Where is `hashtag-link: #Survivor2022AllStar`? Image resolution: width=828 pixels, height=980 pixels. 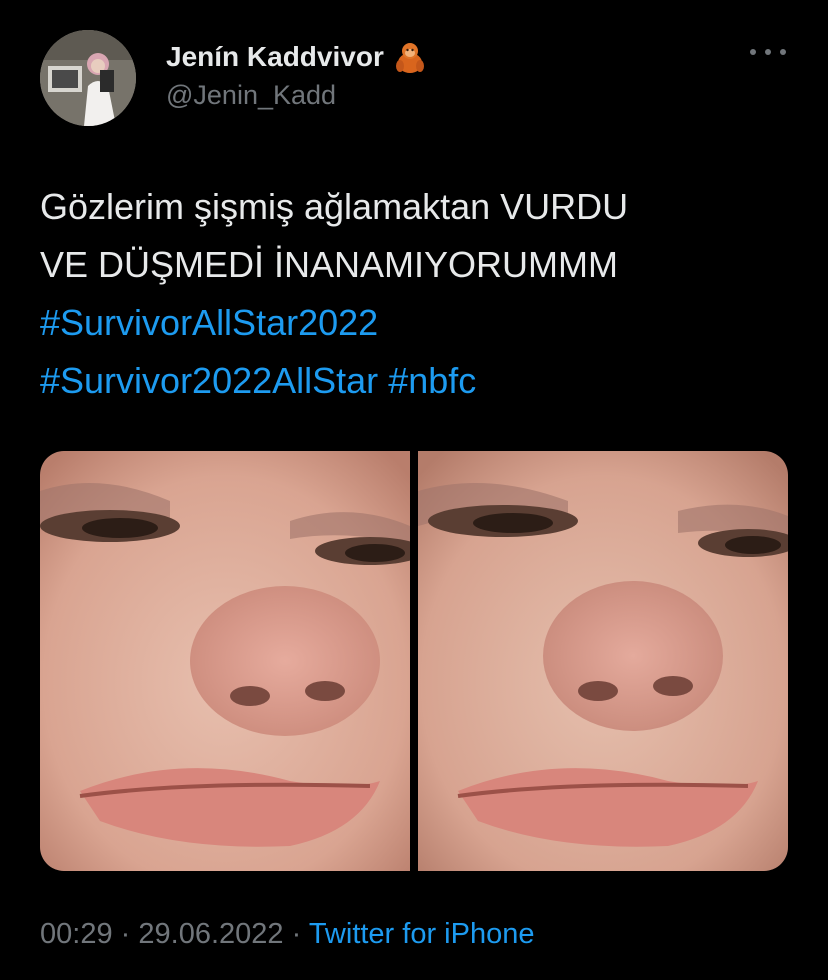 hashtag-link: #Survivor2022AllStar is located at coordinates (209, 380).